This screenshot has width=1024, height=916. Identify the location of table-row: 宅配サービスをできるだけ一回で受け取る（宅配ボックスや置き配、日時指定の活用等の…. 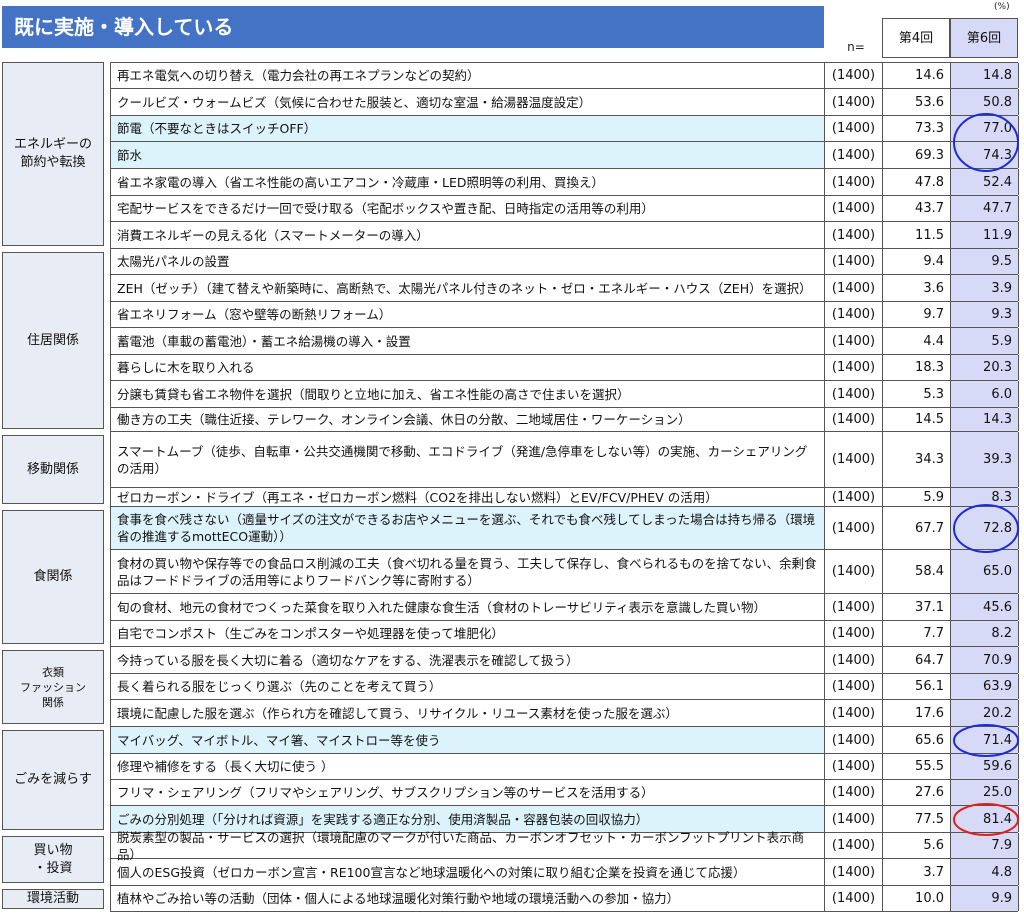
(564, 209).